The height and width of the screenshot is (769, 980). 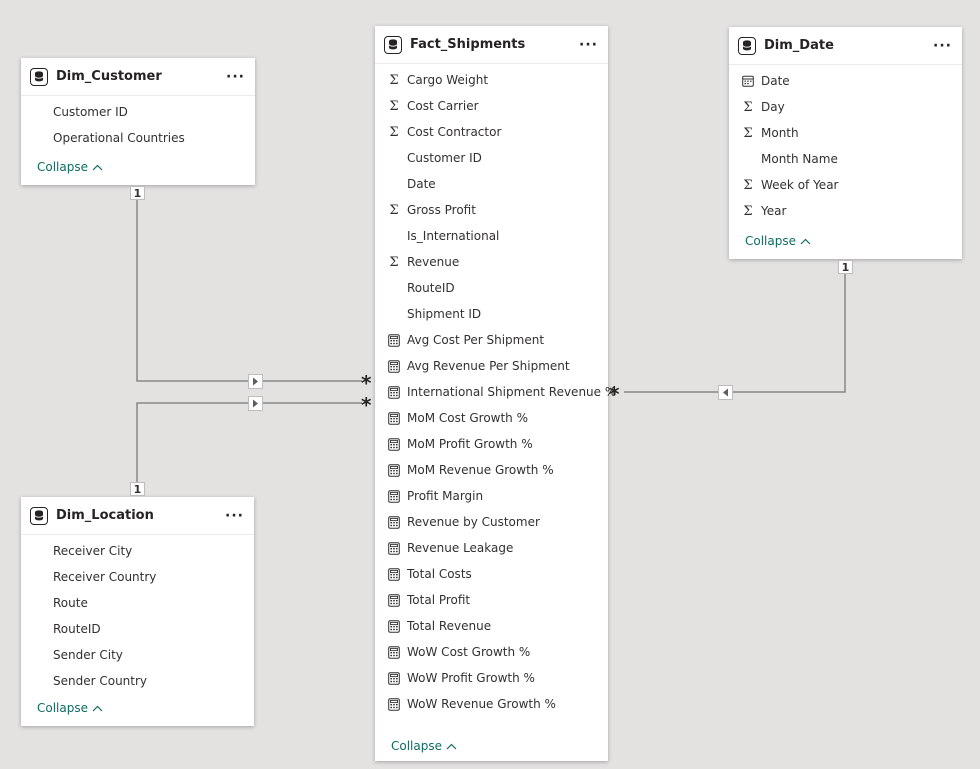 I want to click on field-row: WoW Profit Growth %, so click(x=491, y=678).